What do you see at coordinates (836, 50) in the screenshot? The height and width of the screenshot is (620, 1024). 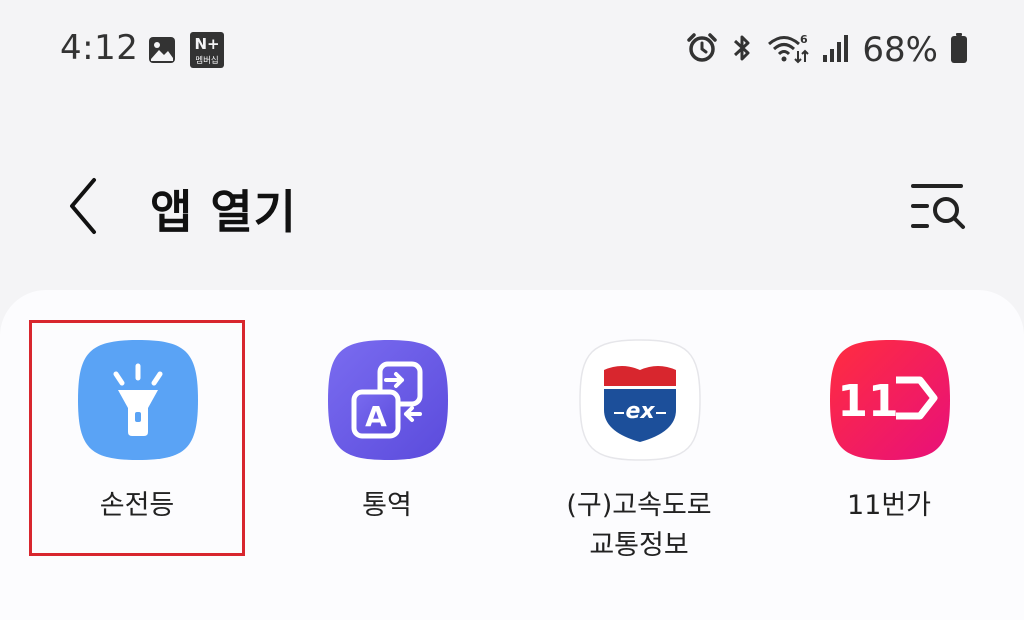 I see `signal-icon` at bounding box center [836, 50].